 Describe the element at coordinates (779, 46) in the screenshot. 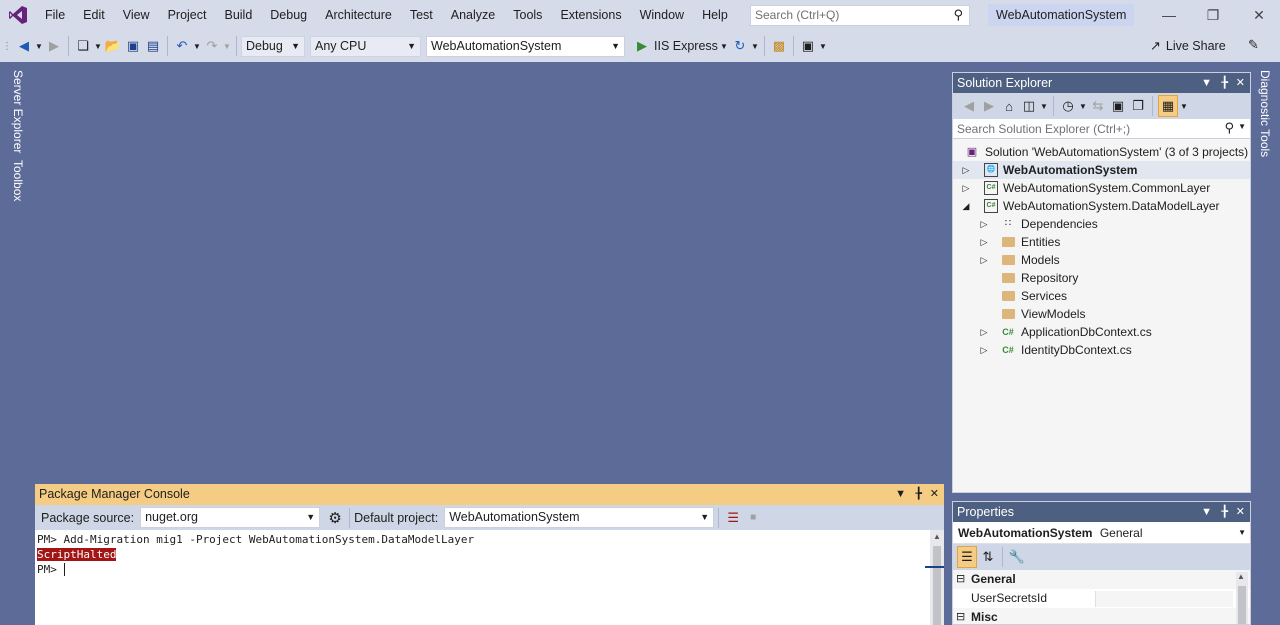

I see `browser-link-icon: ▩` at that location.